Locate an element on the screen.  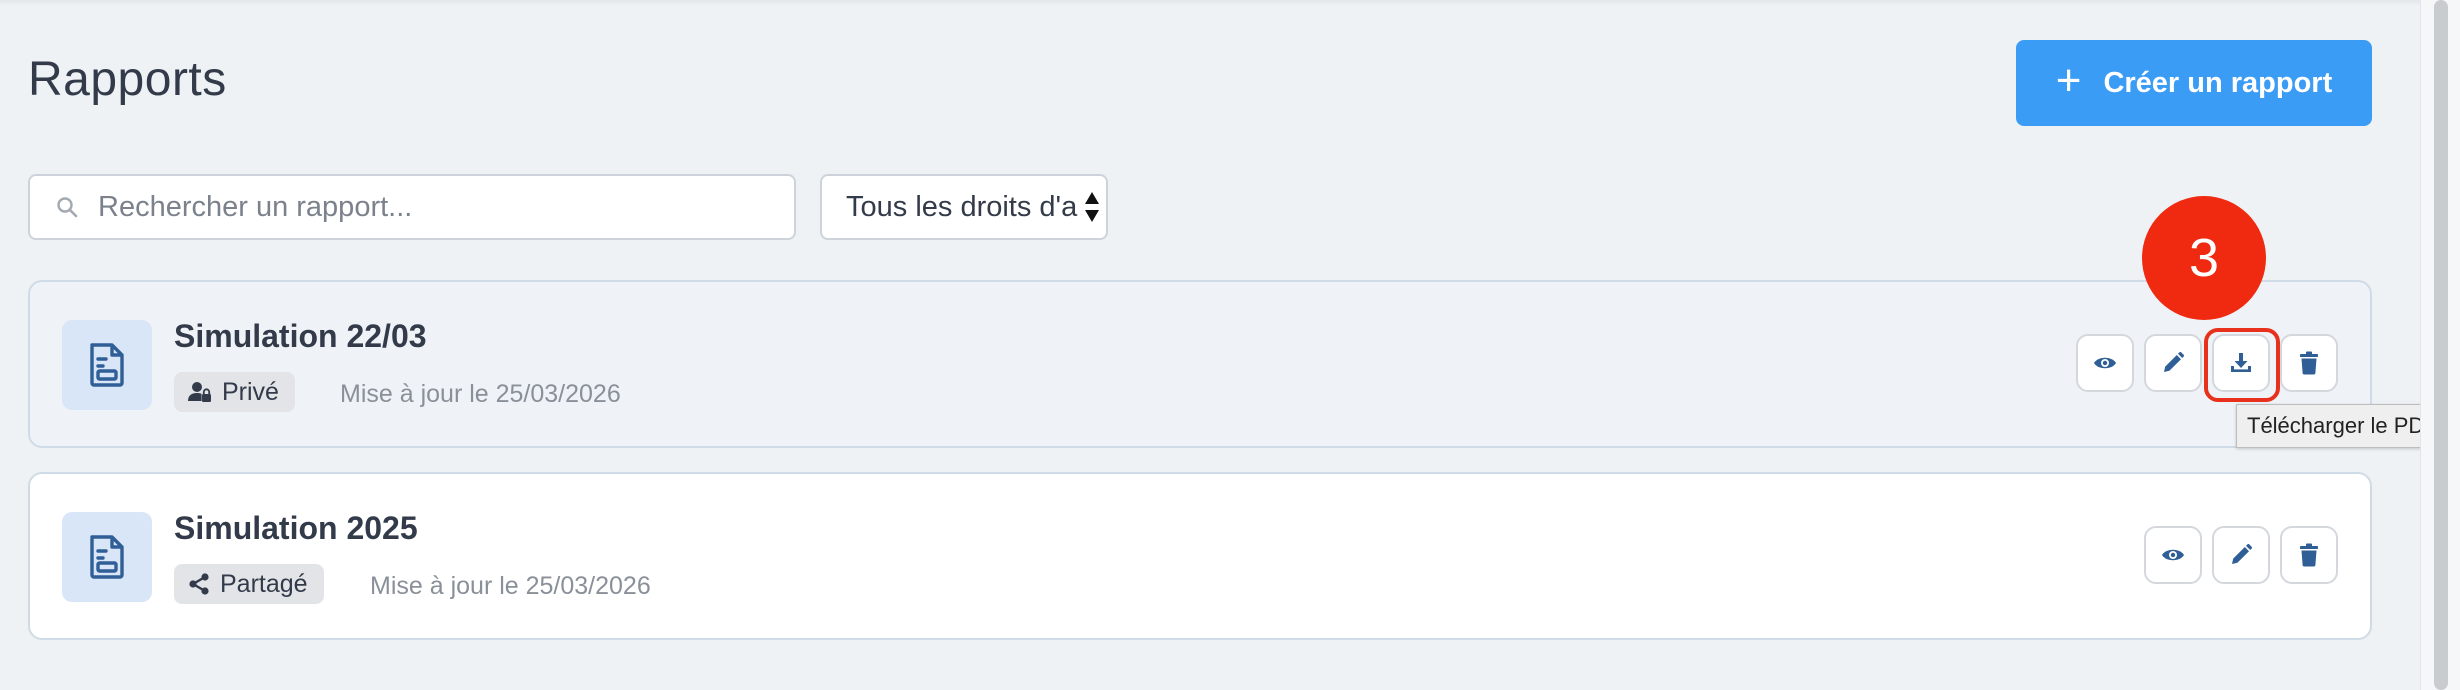
vertical-scrollbar is located at coordinates (2440, 345).